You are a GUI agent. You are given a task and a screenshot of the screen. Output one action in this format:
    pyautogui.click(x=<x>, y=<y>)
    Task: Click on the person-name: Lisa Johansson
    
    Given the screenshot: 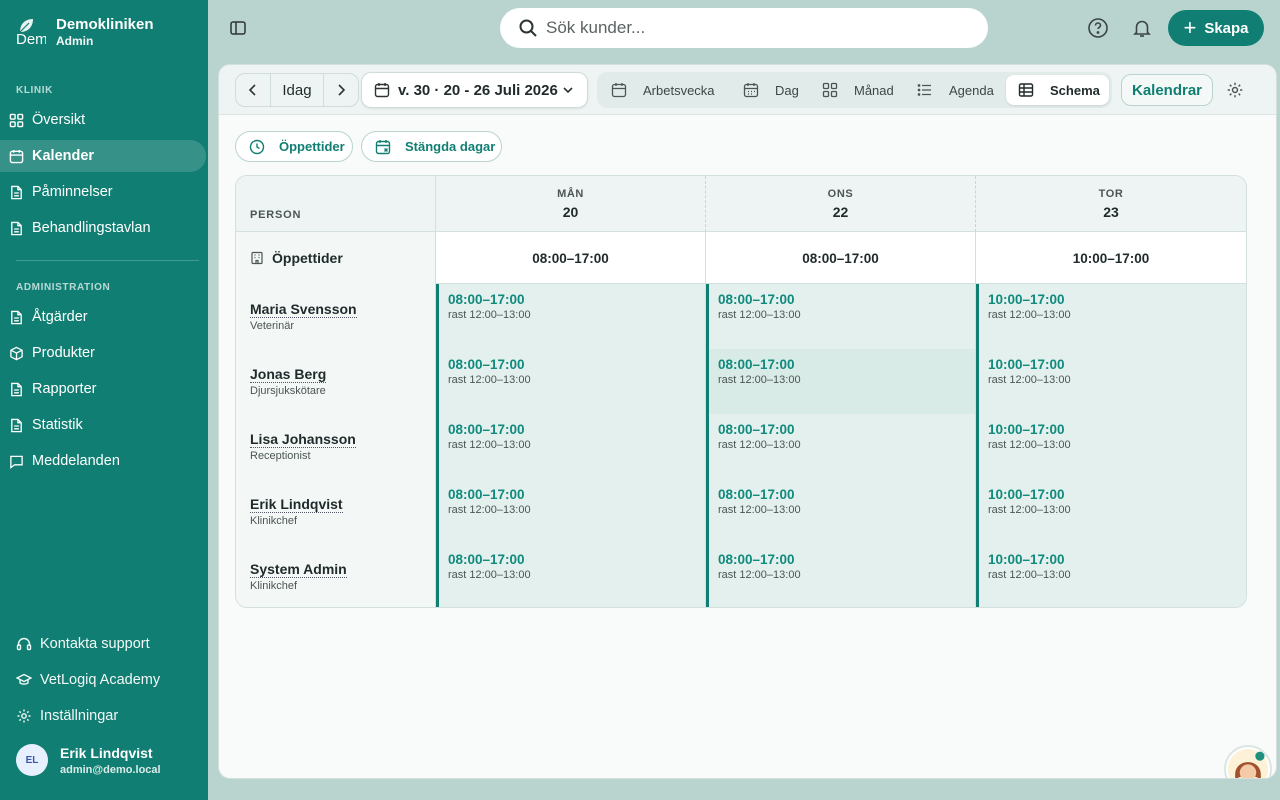 What is the action you would take?
    pyautogui.click(x=303, y=439)
    